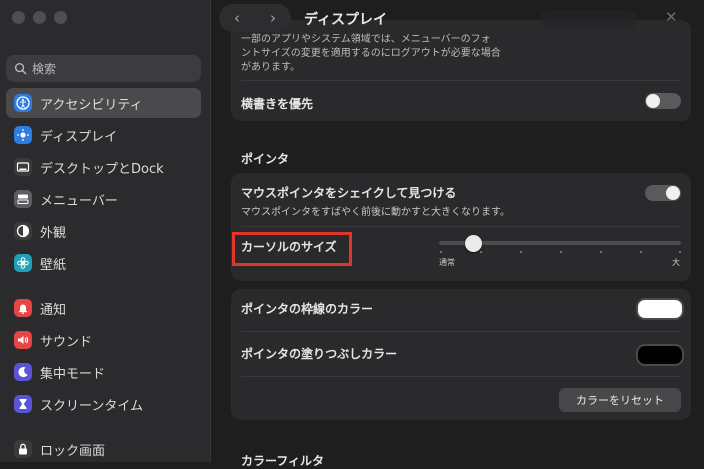 Image resolution: width=704 pixels, height=469 pixels. Describe the element at coordinates (23, 135) in the screenshot. I see `display-icon` at that location.